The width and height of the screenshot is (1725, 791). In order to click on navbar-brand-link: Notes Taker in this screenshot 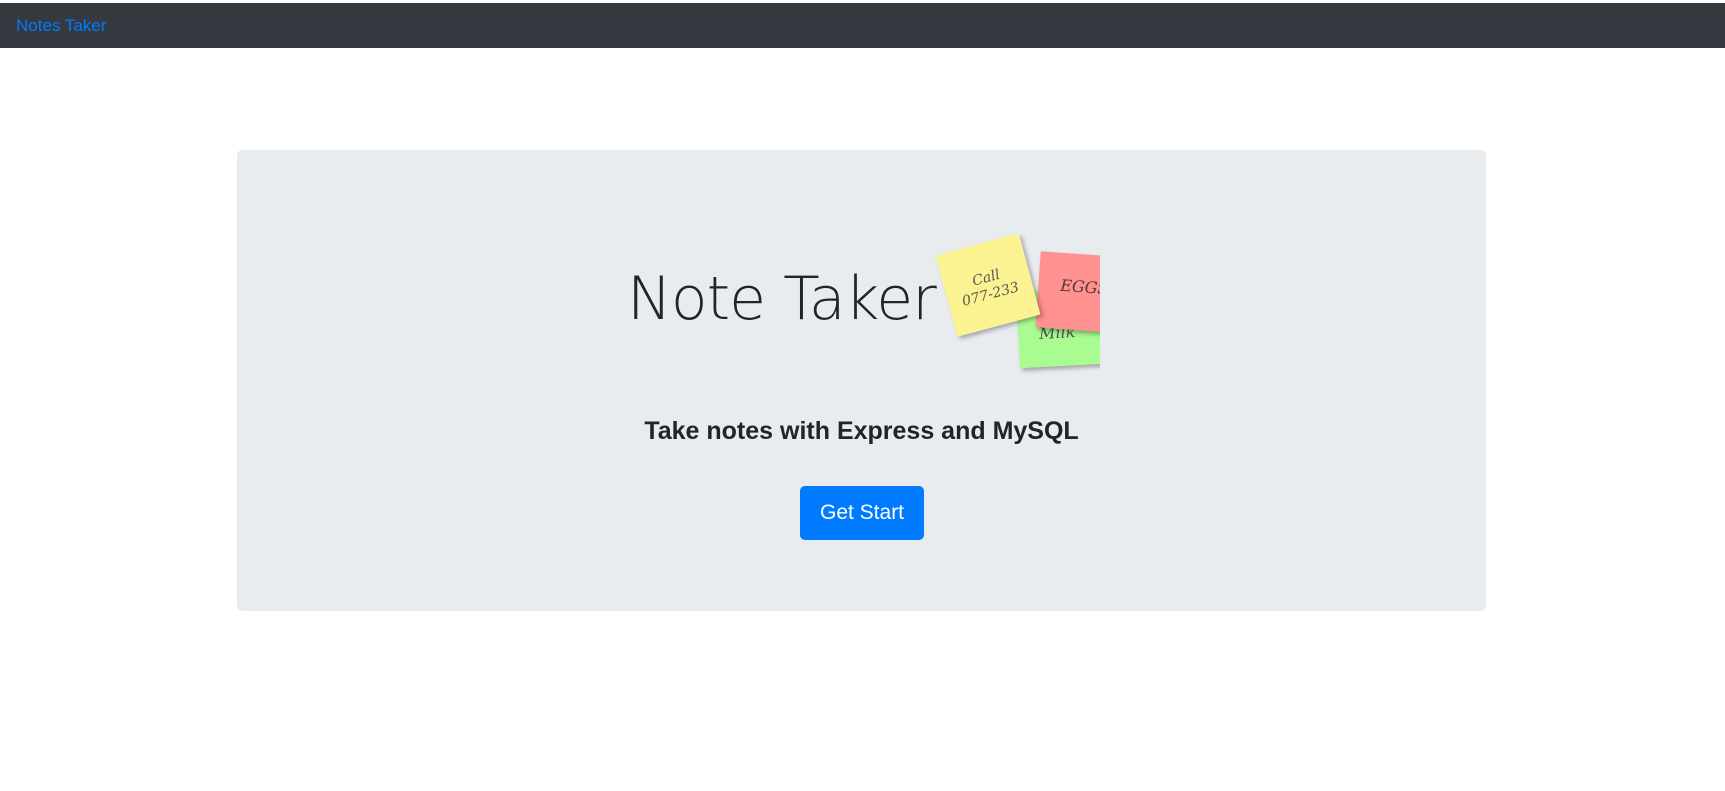, I will do `click(61, 26)`.